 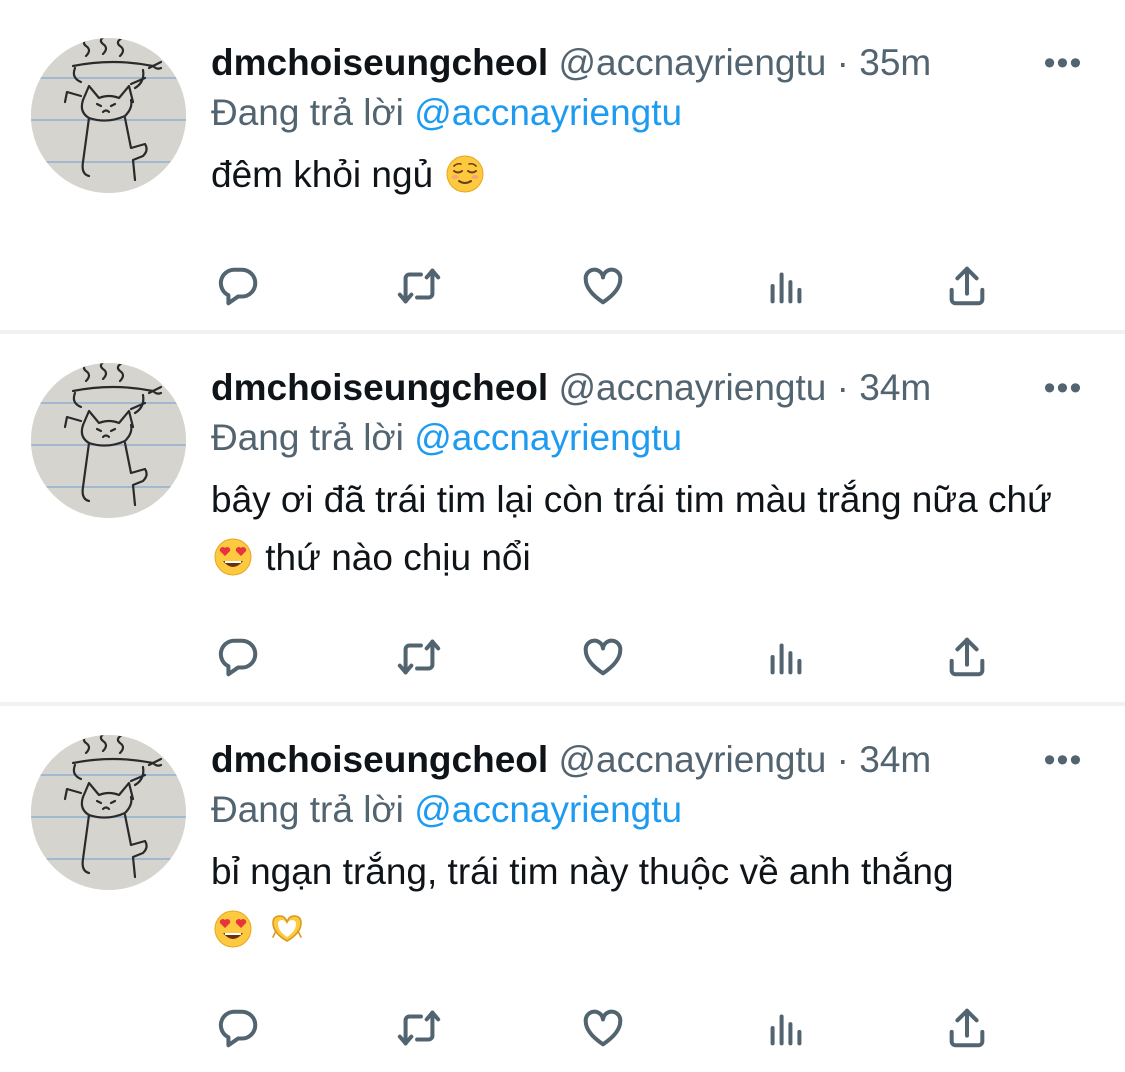 I want to click on tweet-header: dmchoiseungcheol @accnayriengtu · 35m, so click(x=651, y=63).